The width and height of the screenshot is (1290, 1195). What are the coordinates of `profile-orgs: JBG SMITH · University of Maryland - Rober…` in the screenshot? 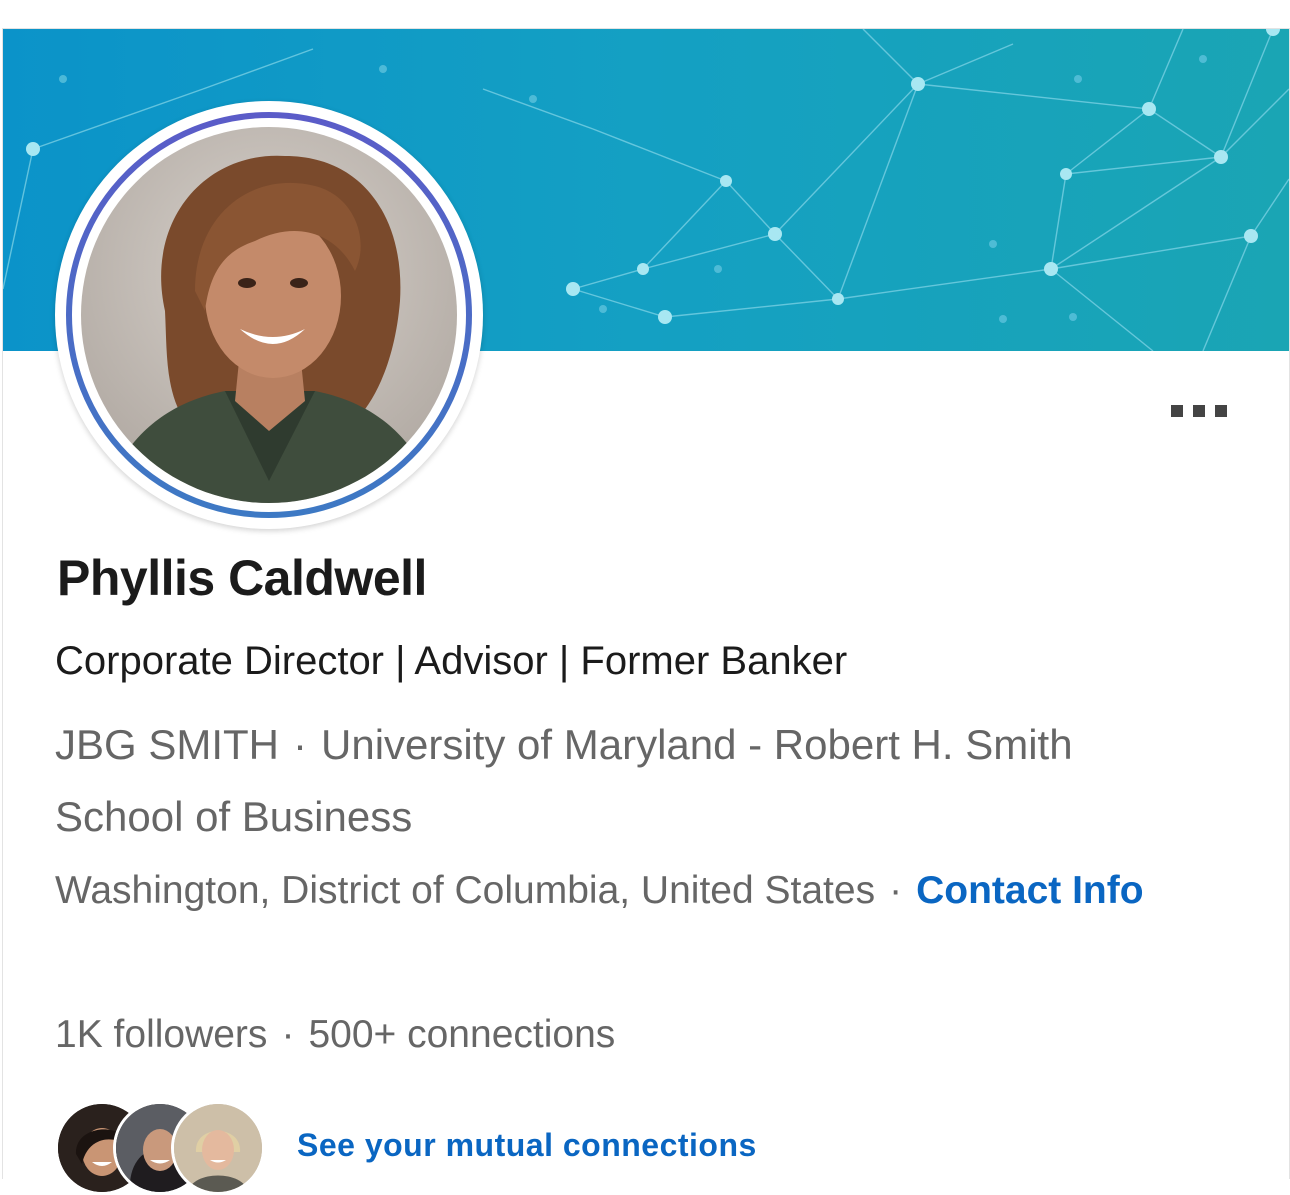 It's located at (630, 781).